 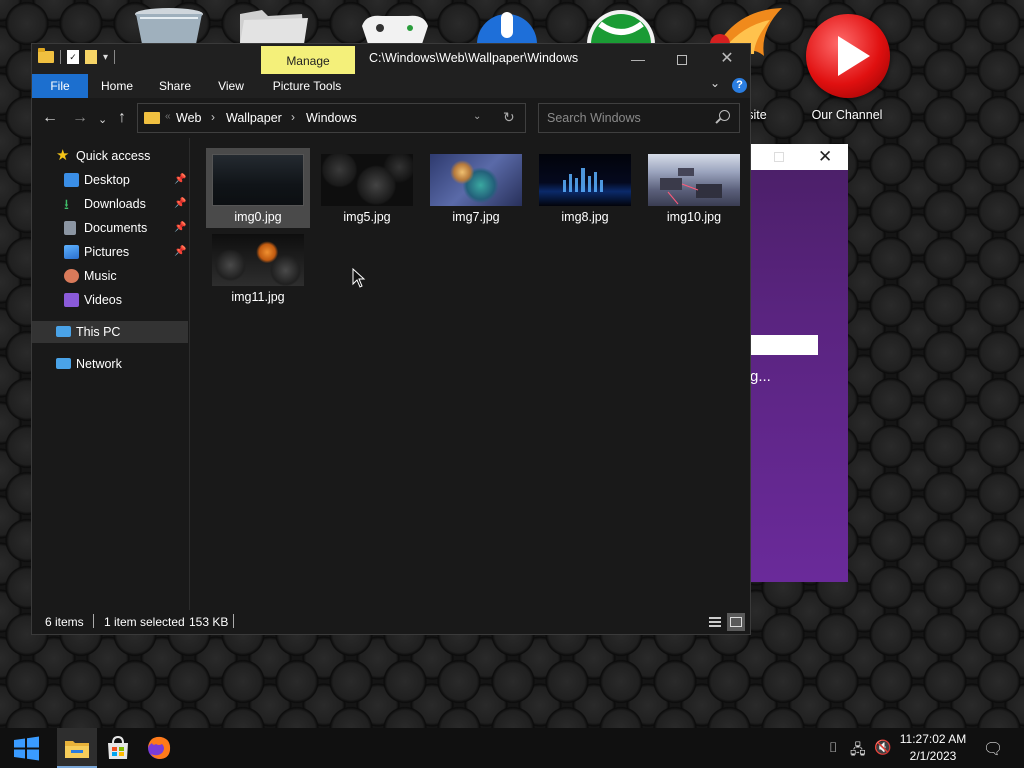 What do you see at coordinates (105, 57) in the screenshot?
I see `customize-toolbar-icon: ▾` at bounding box center [105, 57].